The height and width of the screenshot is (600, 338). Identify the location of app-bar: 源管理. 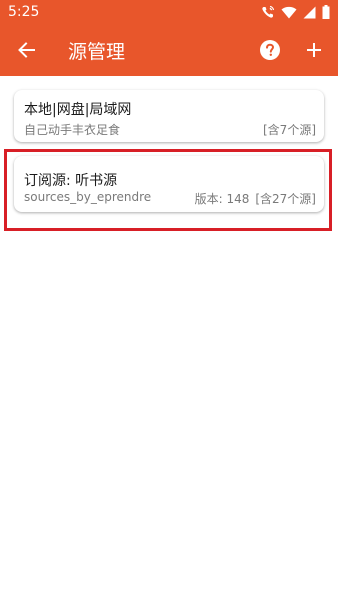
(169, 50).